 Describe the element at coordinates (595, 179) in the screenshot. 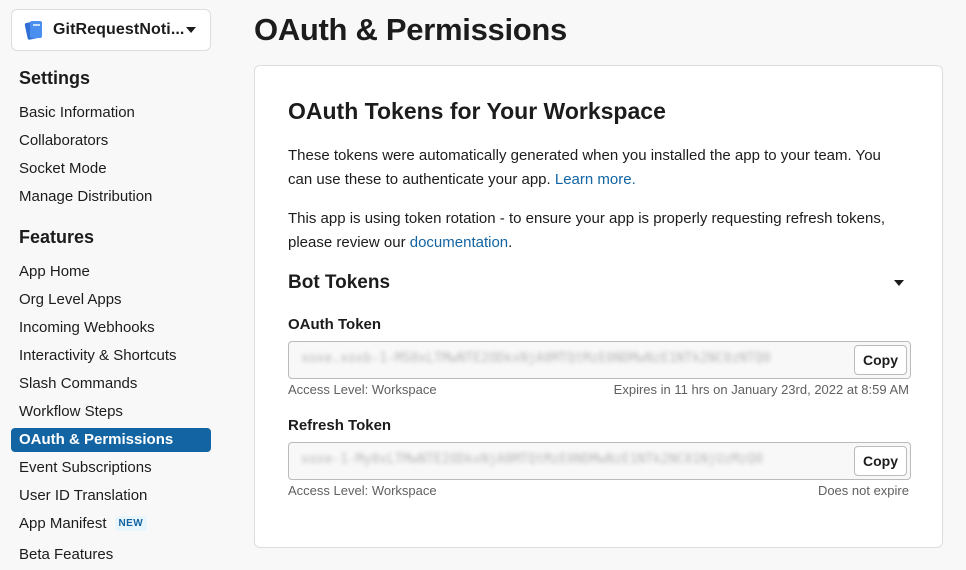

I see `learn-more-link: Learn more.` at that location.